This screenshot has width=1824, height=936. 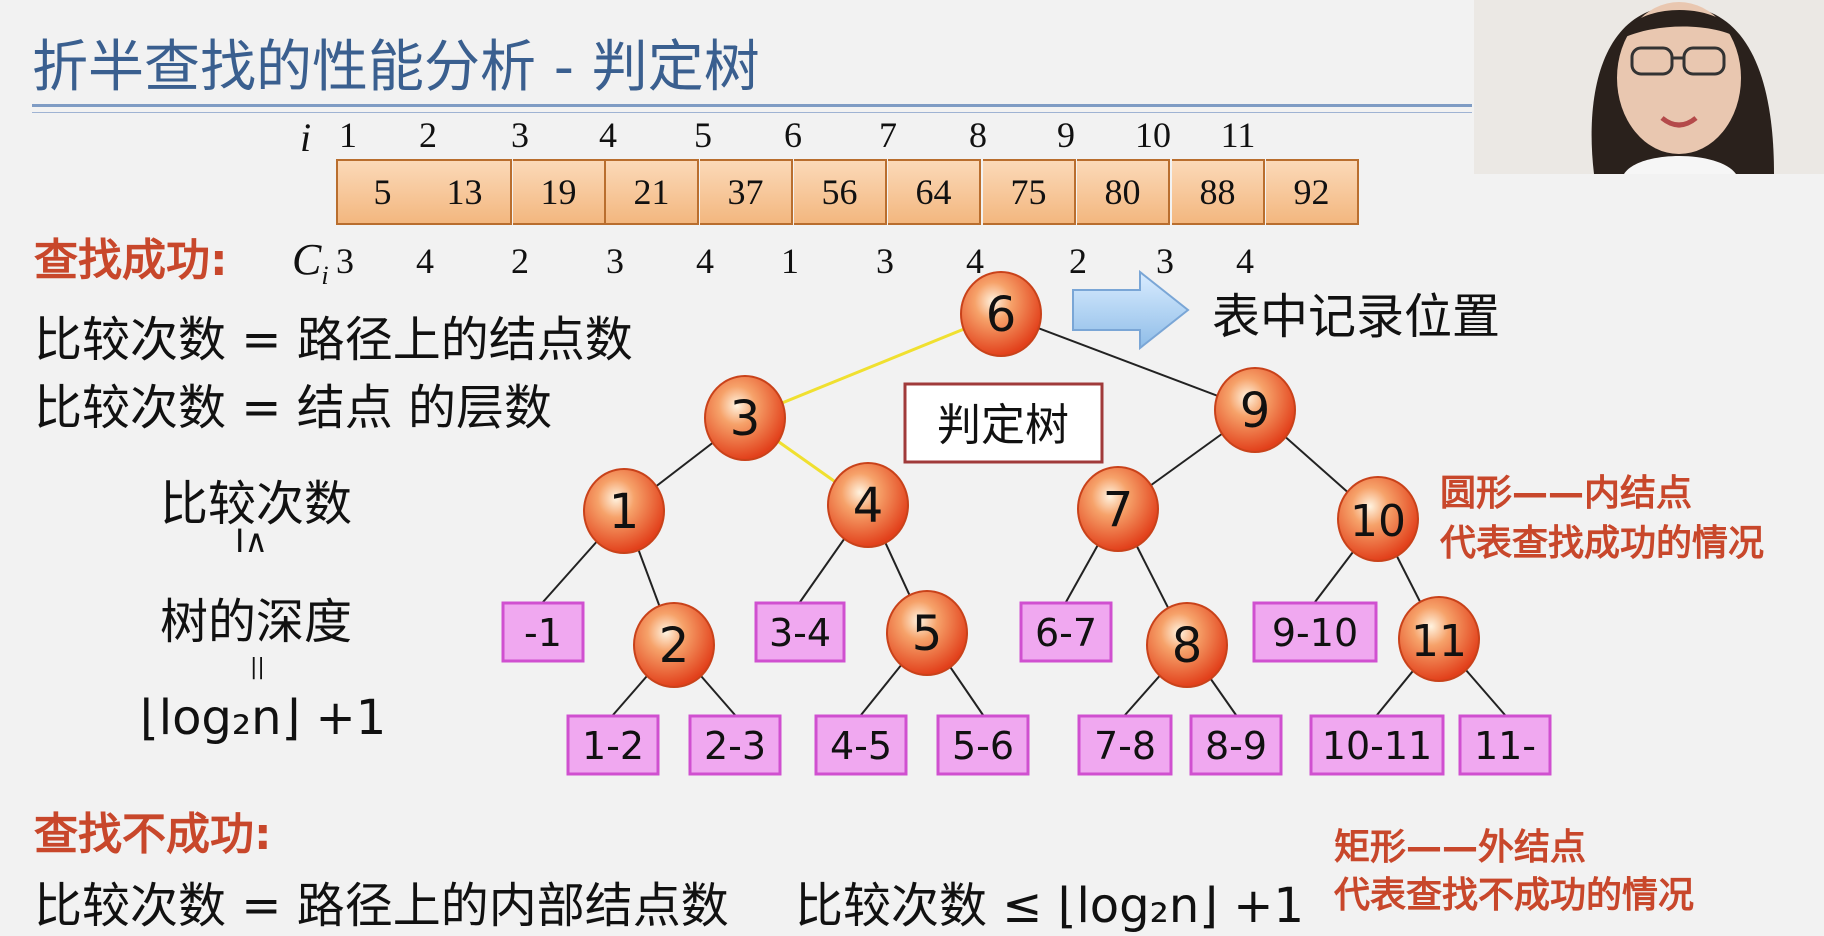 I want to click on external-node-label: -1, so click(x=543, y=633).